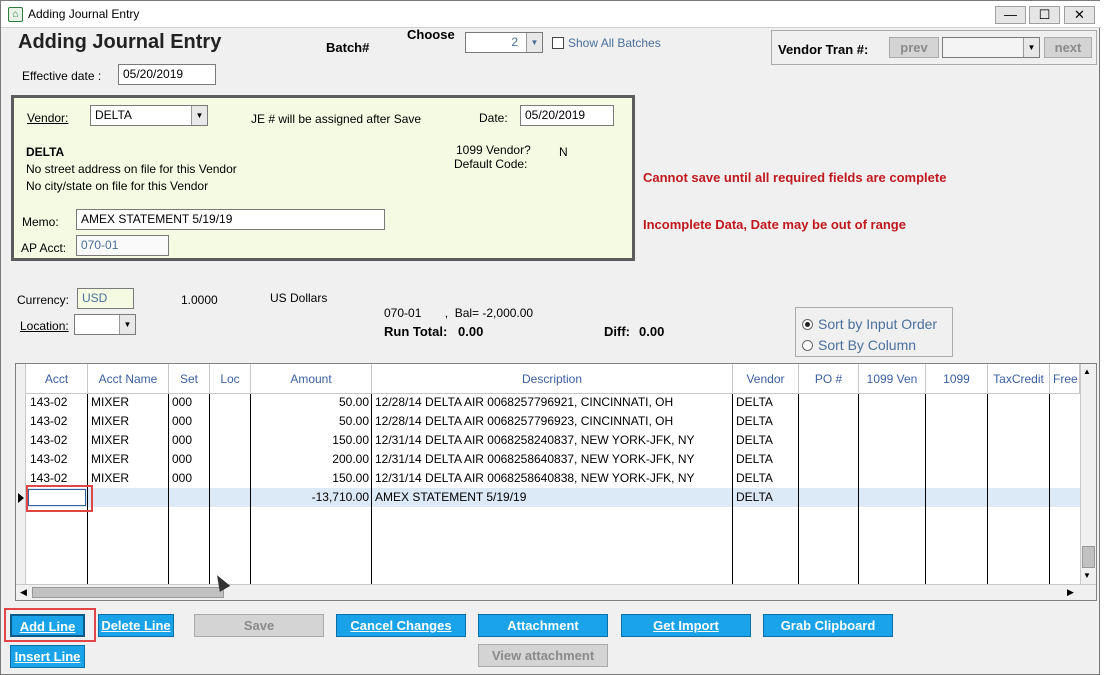 The image size is (1106, 675). What do you see at coordinates (829, 379) in the screenshot?
I see `column-header-po: PO #` at bounding box center [829, 379].